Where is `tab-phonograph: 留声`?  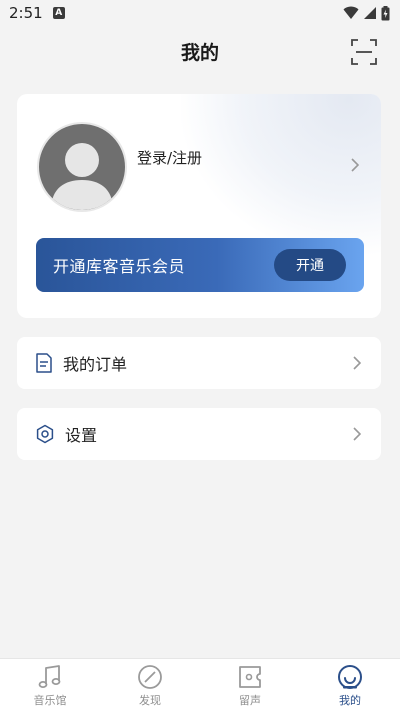 tab-phonograph: 留声 is located at coordinates (250, 686).